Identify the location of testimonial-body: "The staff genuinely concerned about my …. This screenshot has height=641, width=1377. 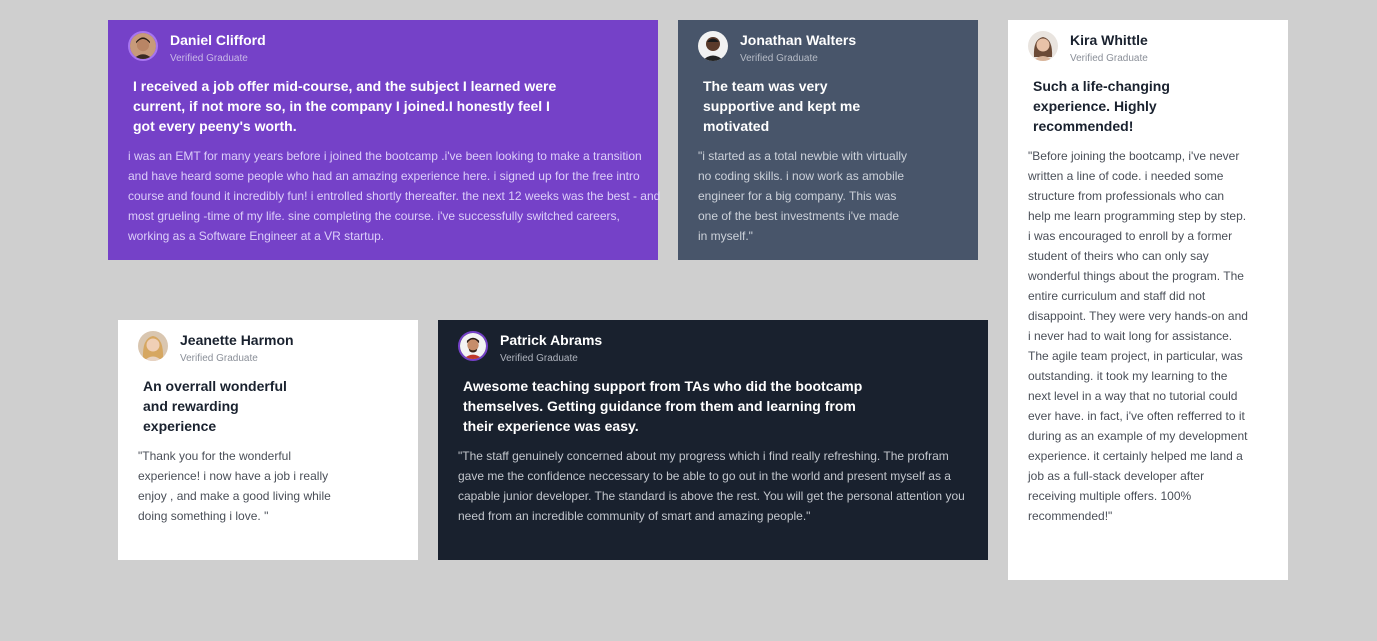
(711, 486).